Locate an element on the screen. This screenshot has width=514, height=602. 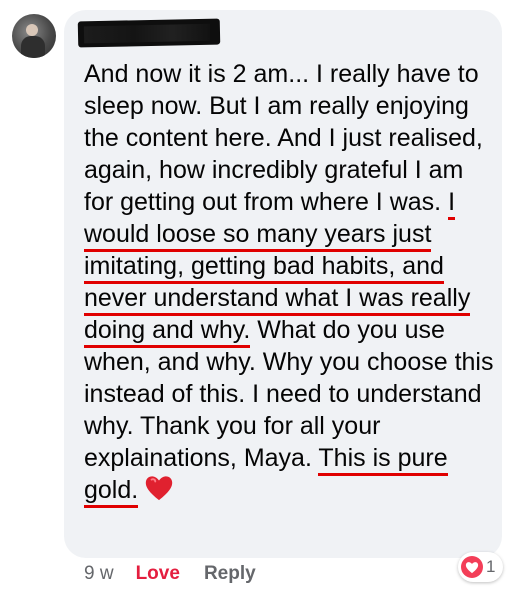
heart-icon is located at coordinates (472, 567).